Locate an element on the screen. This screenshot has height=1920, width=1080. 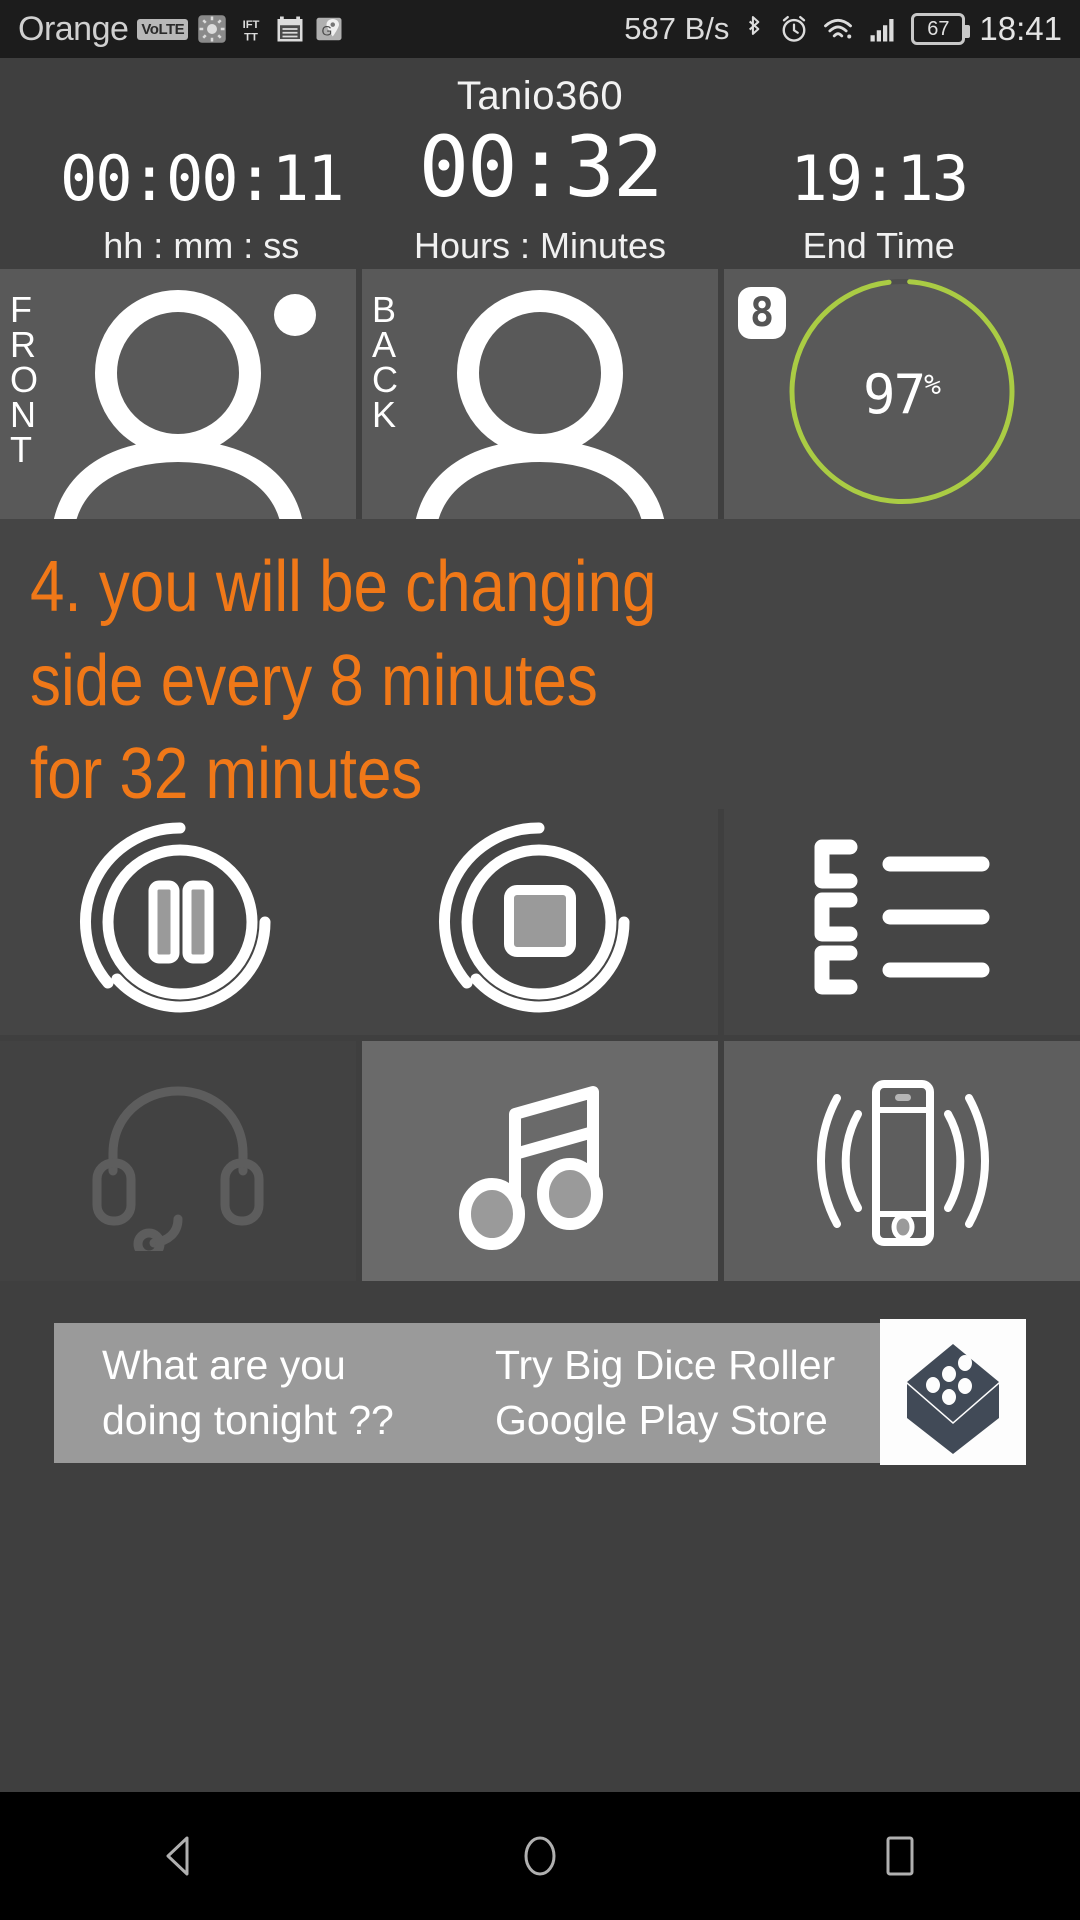
headset-button is located at coordinates (178, 1161).